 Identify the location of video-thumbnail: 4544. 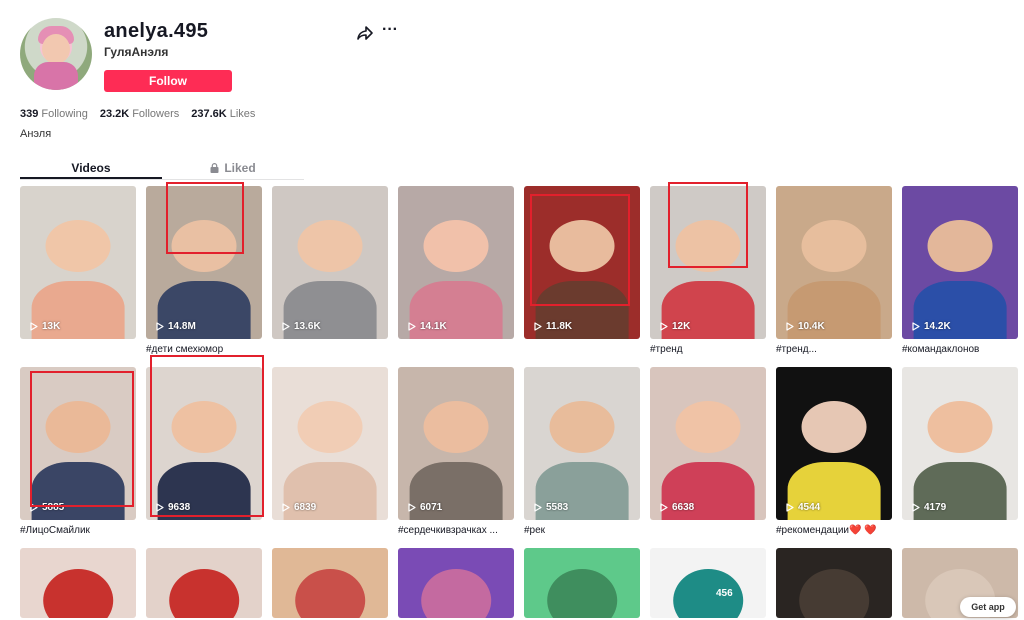
(834, 443).